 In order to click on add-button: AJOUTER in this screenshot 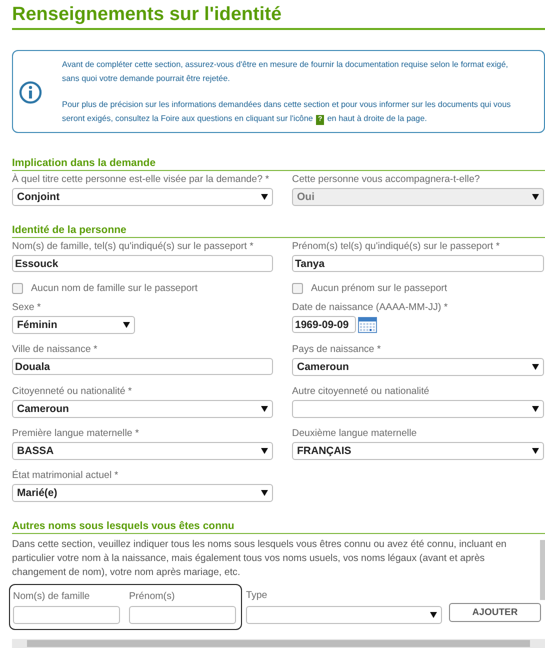, I will do `click(495, 612)`.